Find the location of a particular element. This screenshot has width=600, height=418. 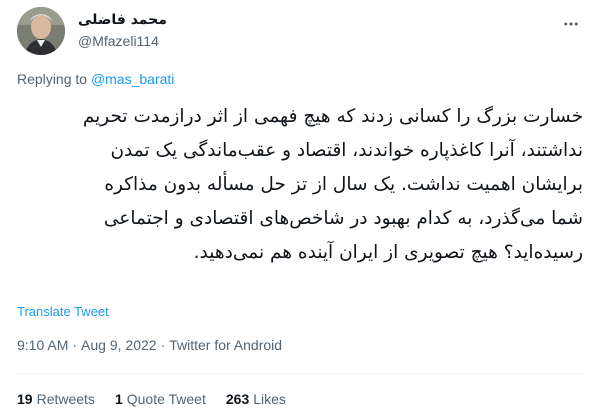

replying-to-prefix: Replying to is located at coordinates (54, 79).